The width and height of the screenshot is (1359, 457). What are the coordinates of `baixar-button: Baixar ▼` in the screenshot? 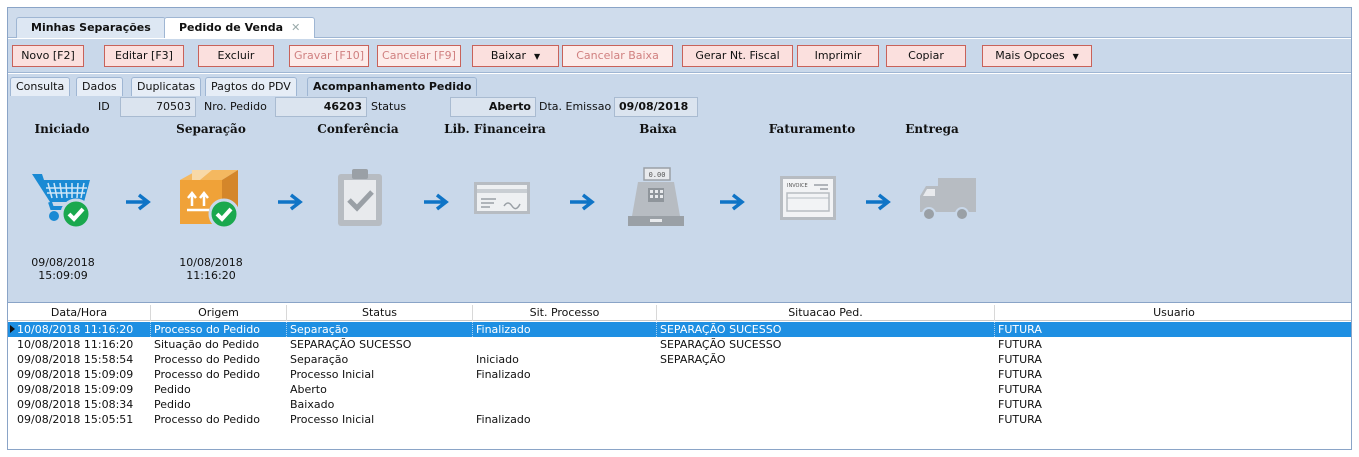 It's located at (515, 56).